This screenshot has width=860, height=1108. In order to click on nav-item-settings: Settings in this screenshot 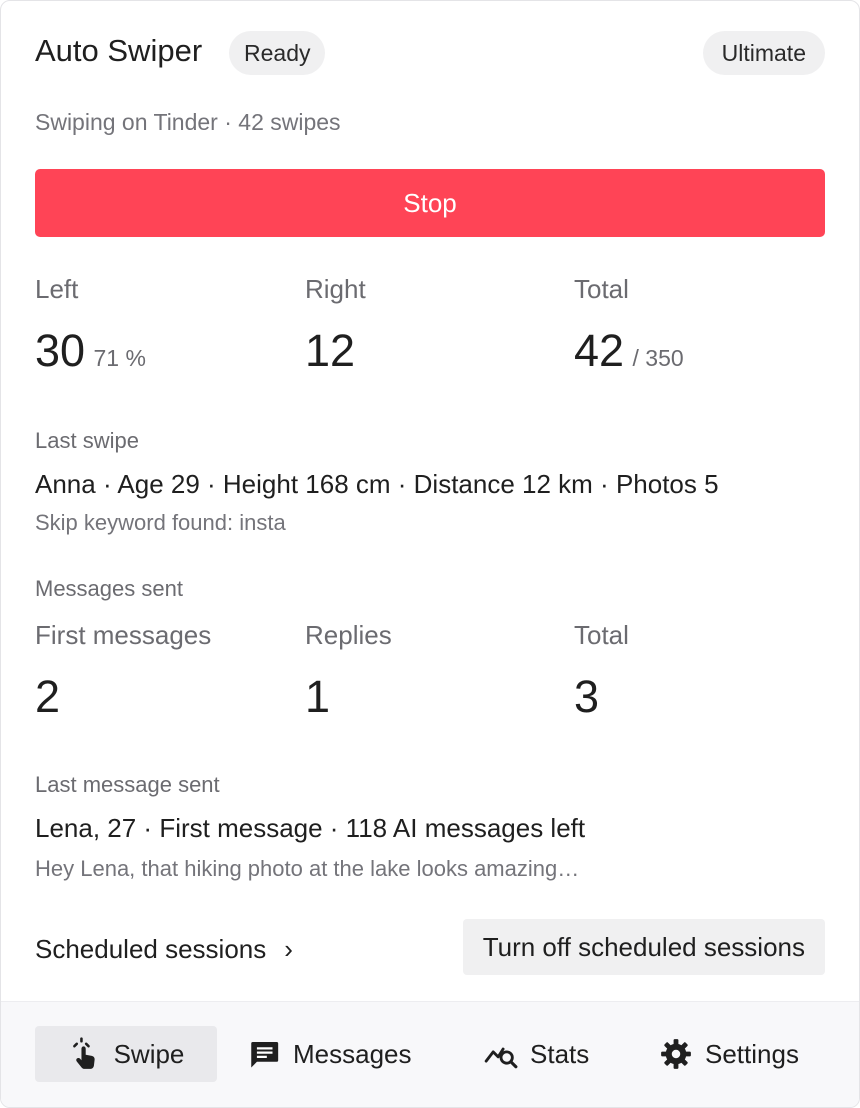, I will do `click(729, 1054)`.